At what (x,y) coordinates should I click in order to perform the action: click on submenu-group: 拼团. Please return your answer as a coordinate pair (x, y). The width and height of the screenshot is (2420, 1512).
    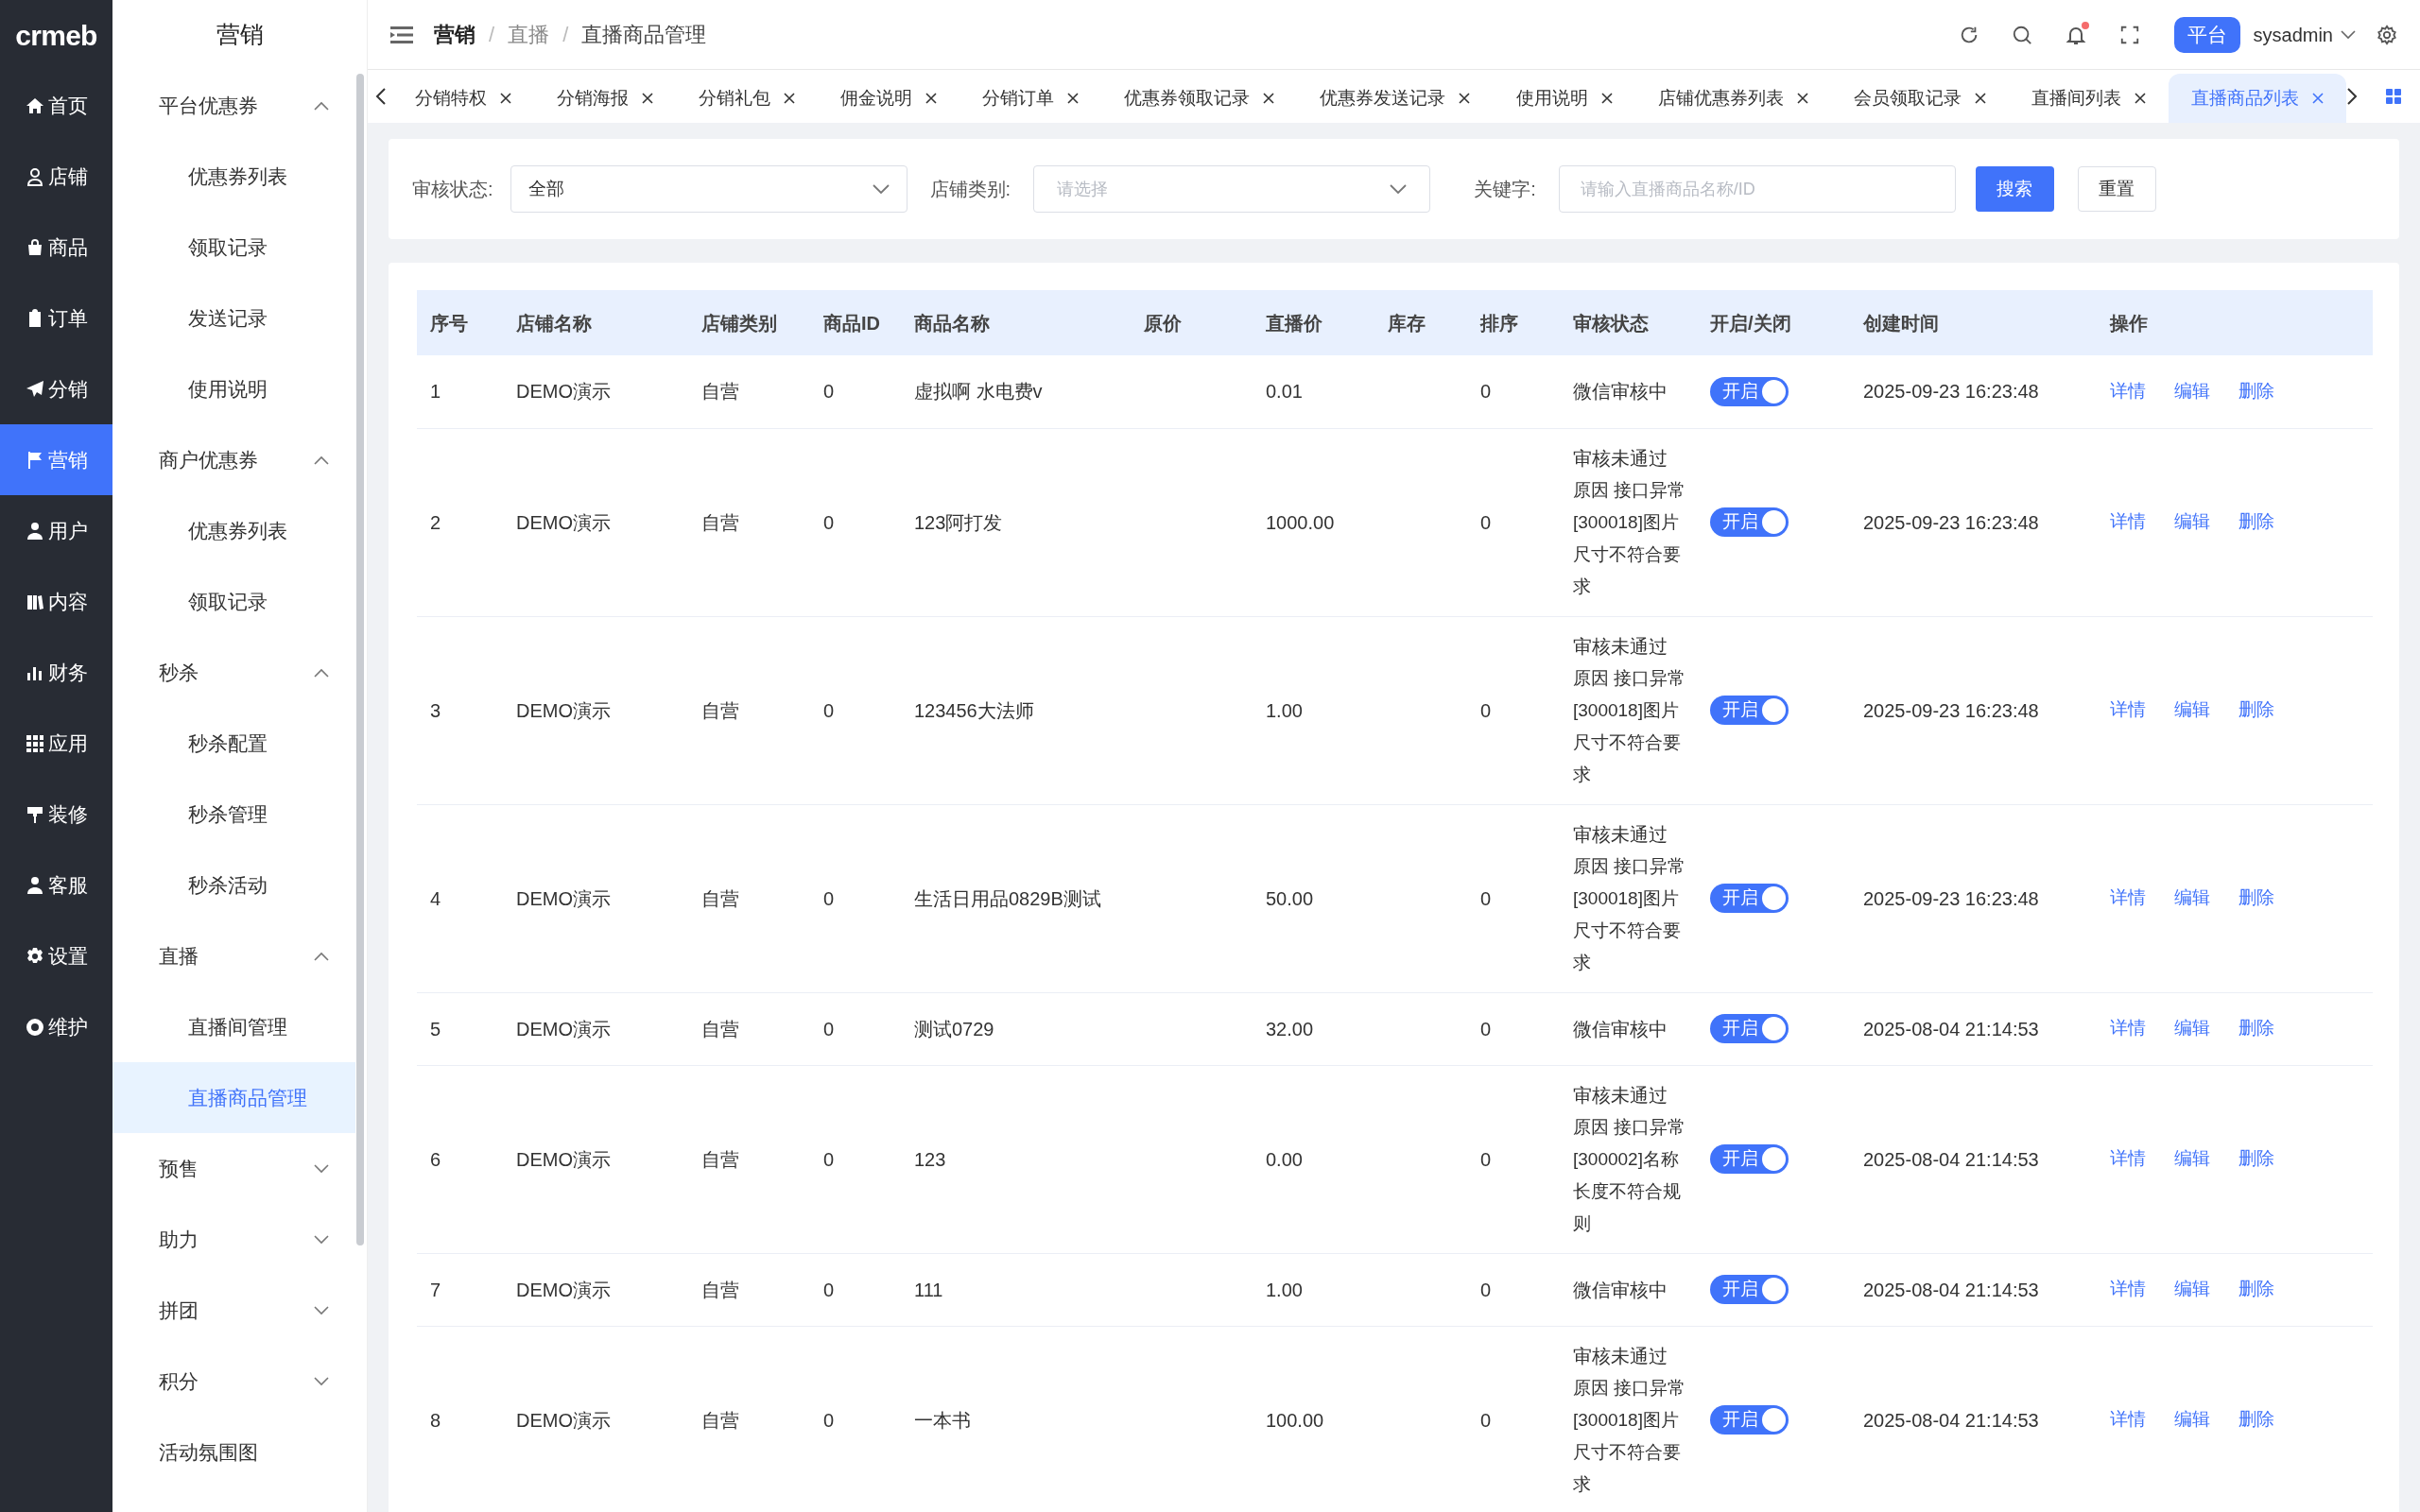
    Looking at the image, I should click on (239, 1310).